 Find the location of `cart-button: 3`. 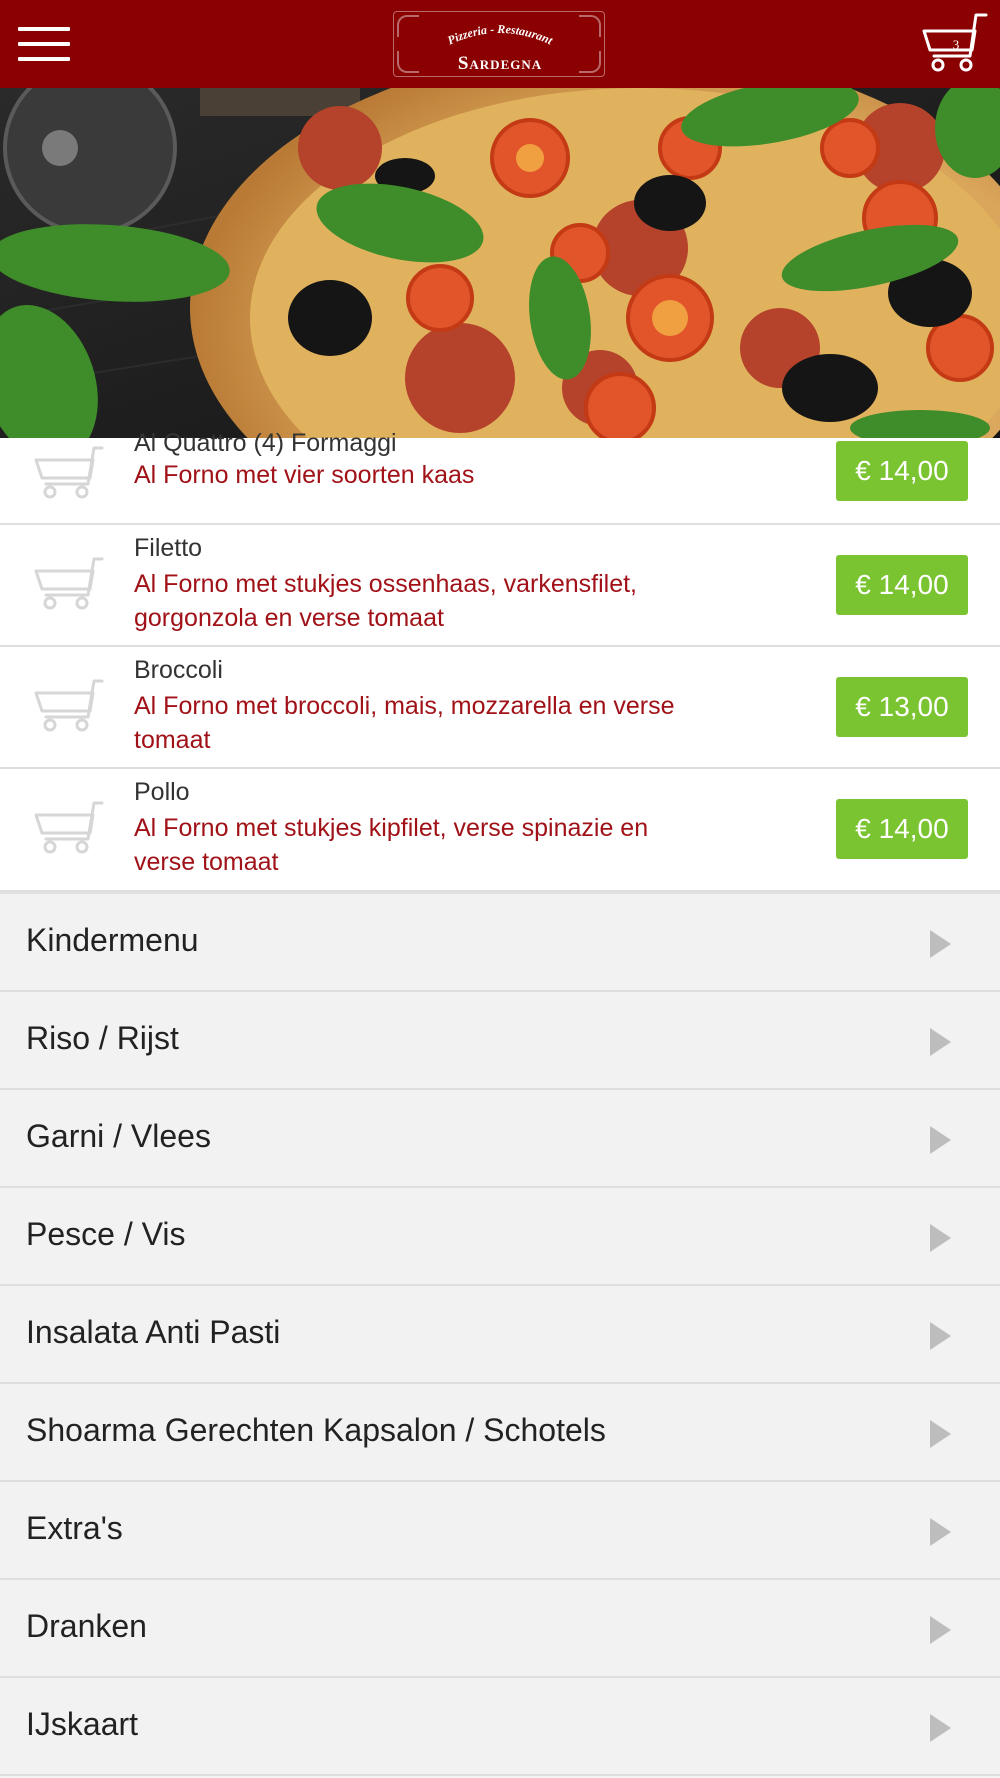

cart-button: 3 is located at coordinates (955, 43).